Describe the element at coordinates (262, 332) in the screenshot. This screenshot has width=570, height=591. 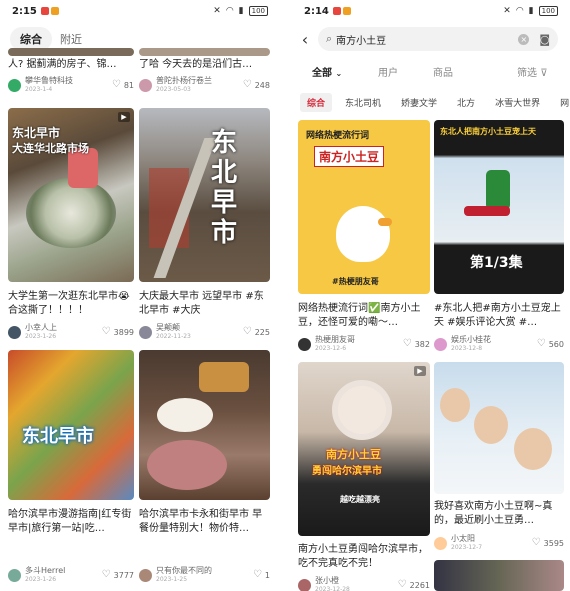
I see `like-count: 225` at that location.